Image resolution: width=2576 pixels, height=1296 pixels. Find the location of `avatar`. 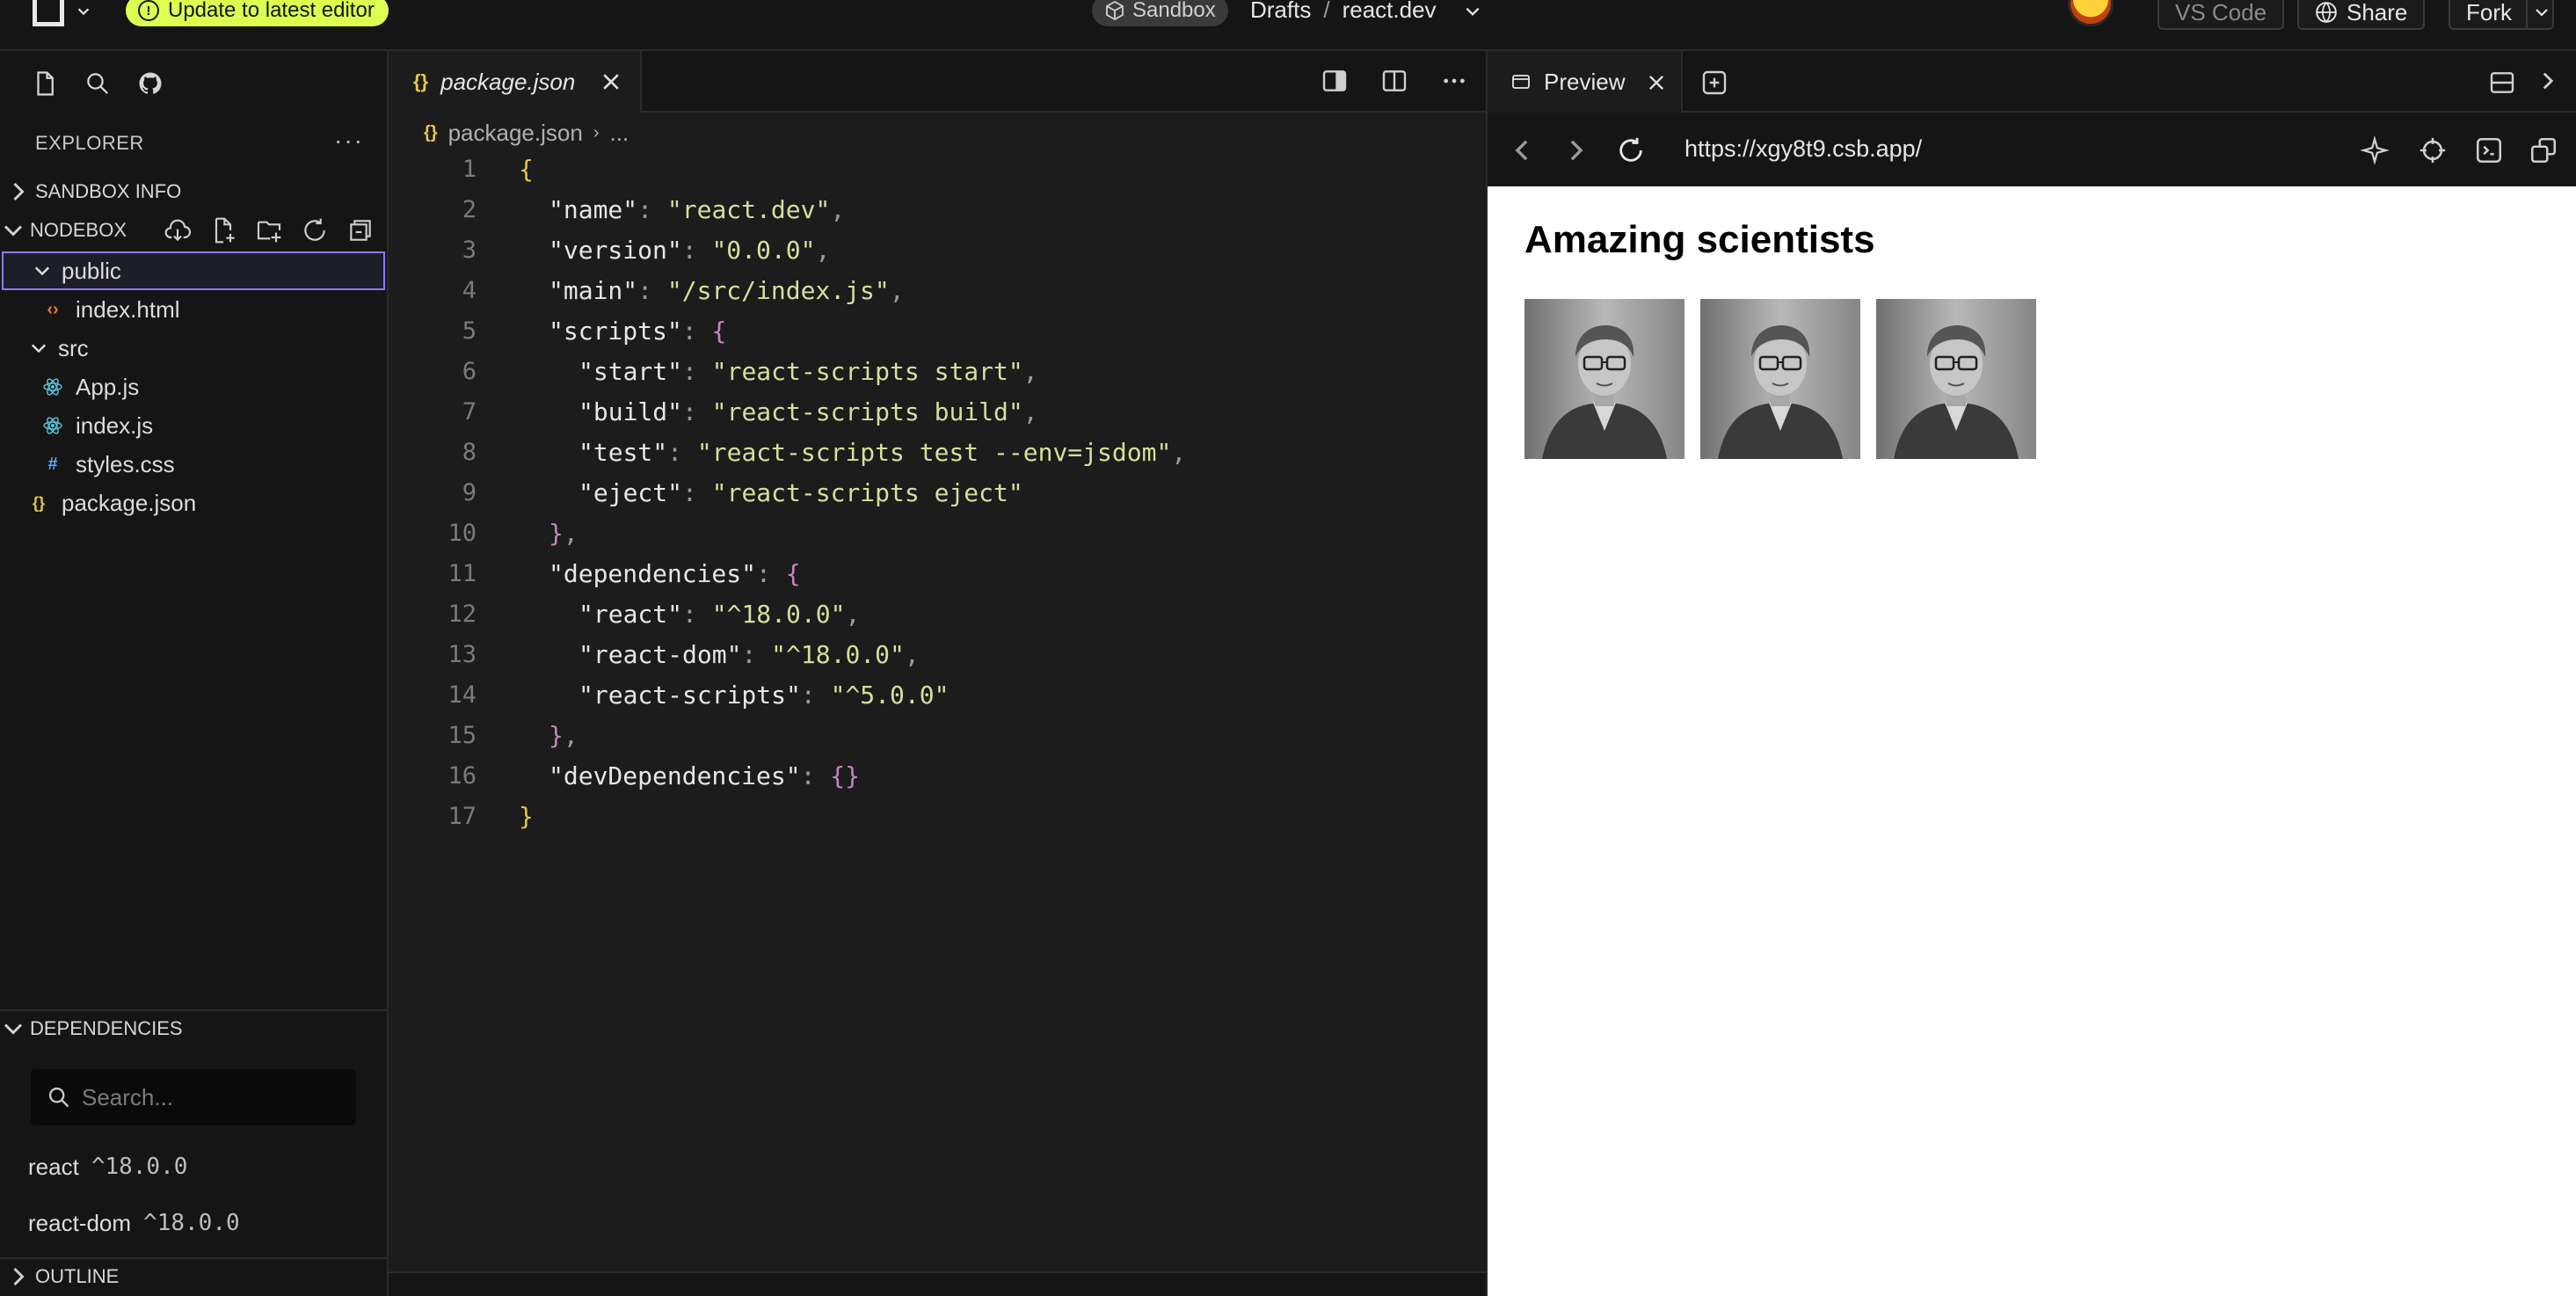

avatar is located at coordinates (2091, 13).